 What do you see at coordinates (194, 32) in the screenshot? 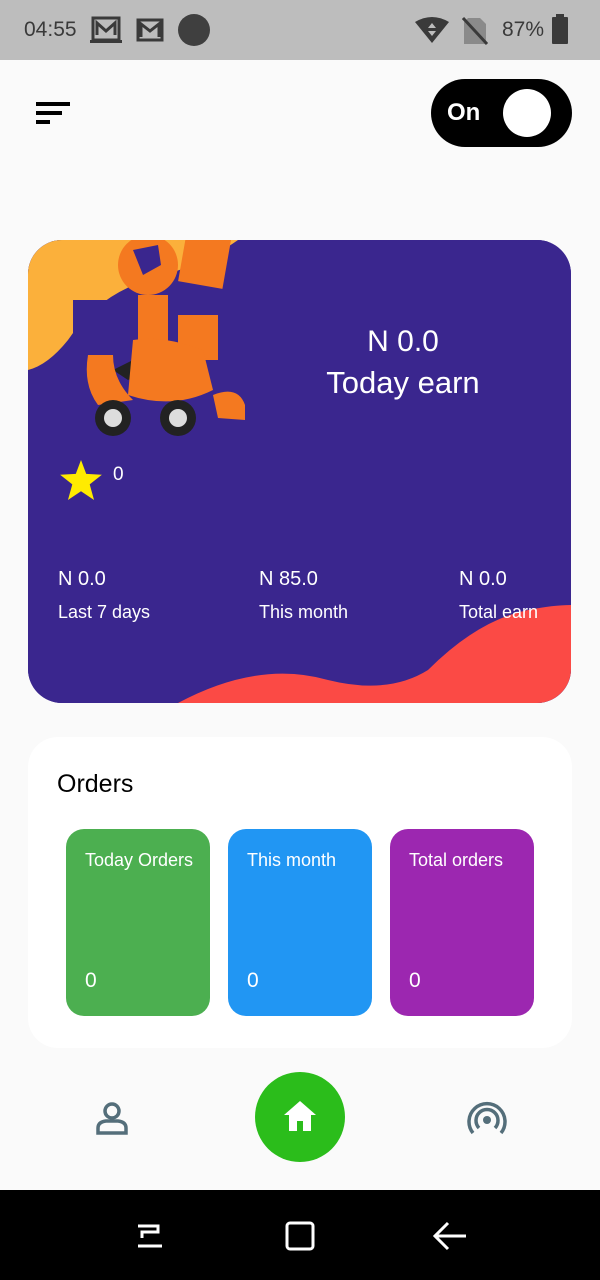
I see `app-notification-icon` at bounding box center [194, 32].